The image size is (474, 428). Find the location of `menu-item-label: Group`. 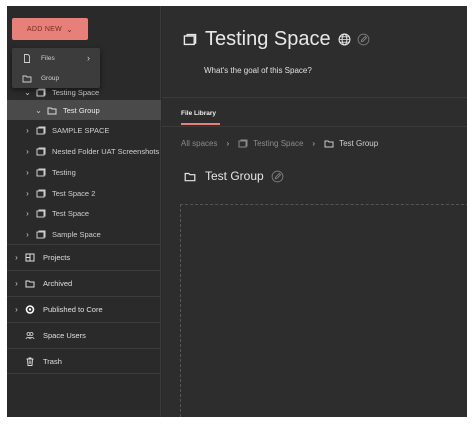

menu-item-label: Group is located at coordinates (50, 78).